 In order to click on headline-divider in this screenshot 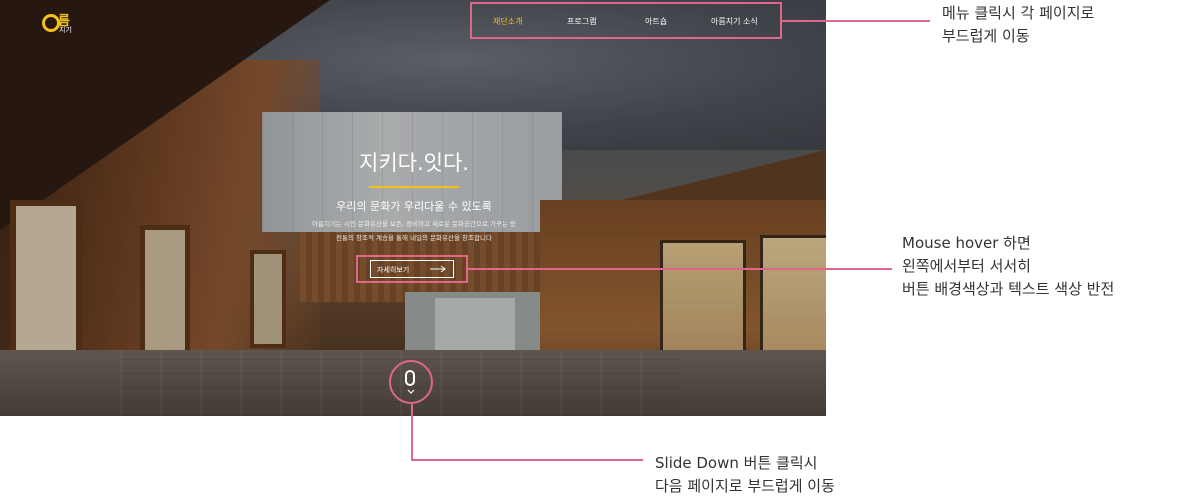, I will do `click(414, 187)`.